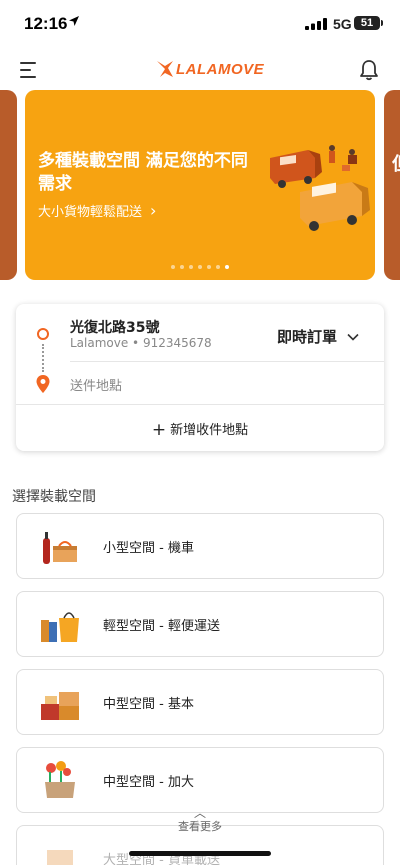  What do you see at coordinates (148, 782) in the screenshot?
I see `vehicle-name: 中型空間 - 加大` at bounding box center [148, 782].